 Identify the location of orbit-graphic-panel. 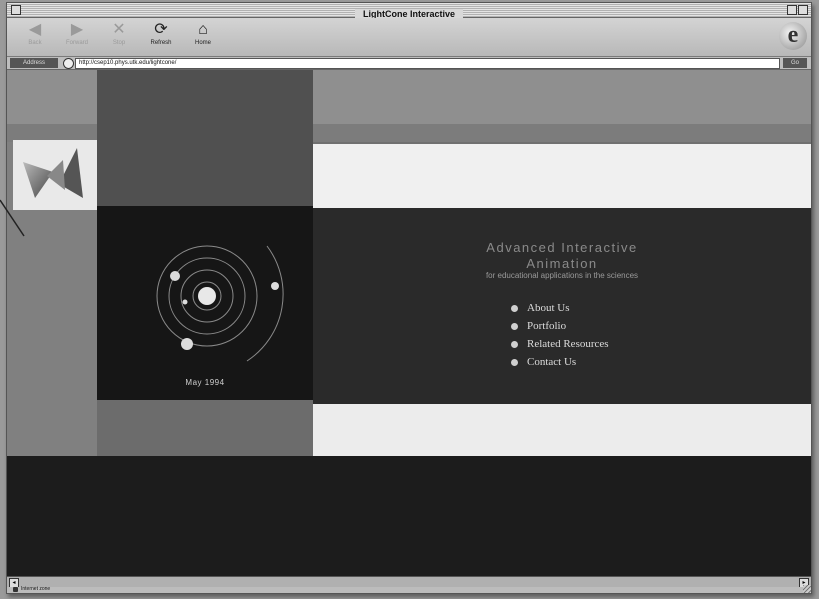
(205, 303).